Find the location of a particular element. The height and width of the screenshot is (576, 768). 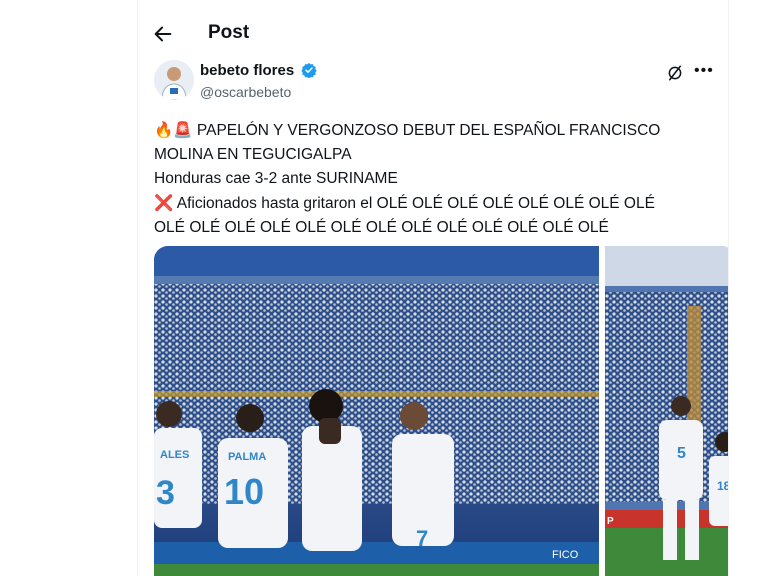

post-line-2: MOLINA EN TEGUCIGALPA is located at coordinates (253, 154).